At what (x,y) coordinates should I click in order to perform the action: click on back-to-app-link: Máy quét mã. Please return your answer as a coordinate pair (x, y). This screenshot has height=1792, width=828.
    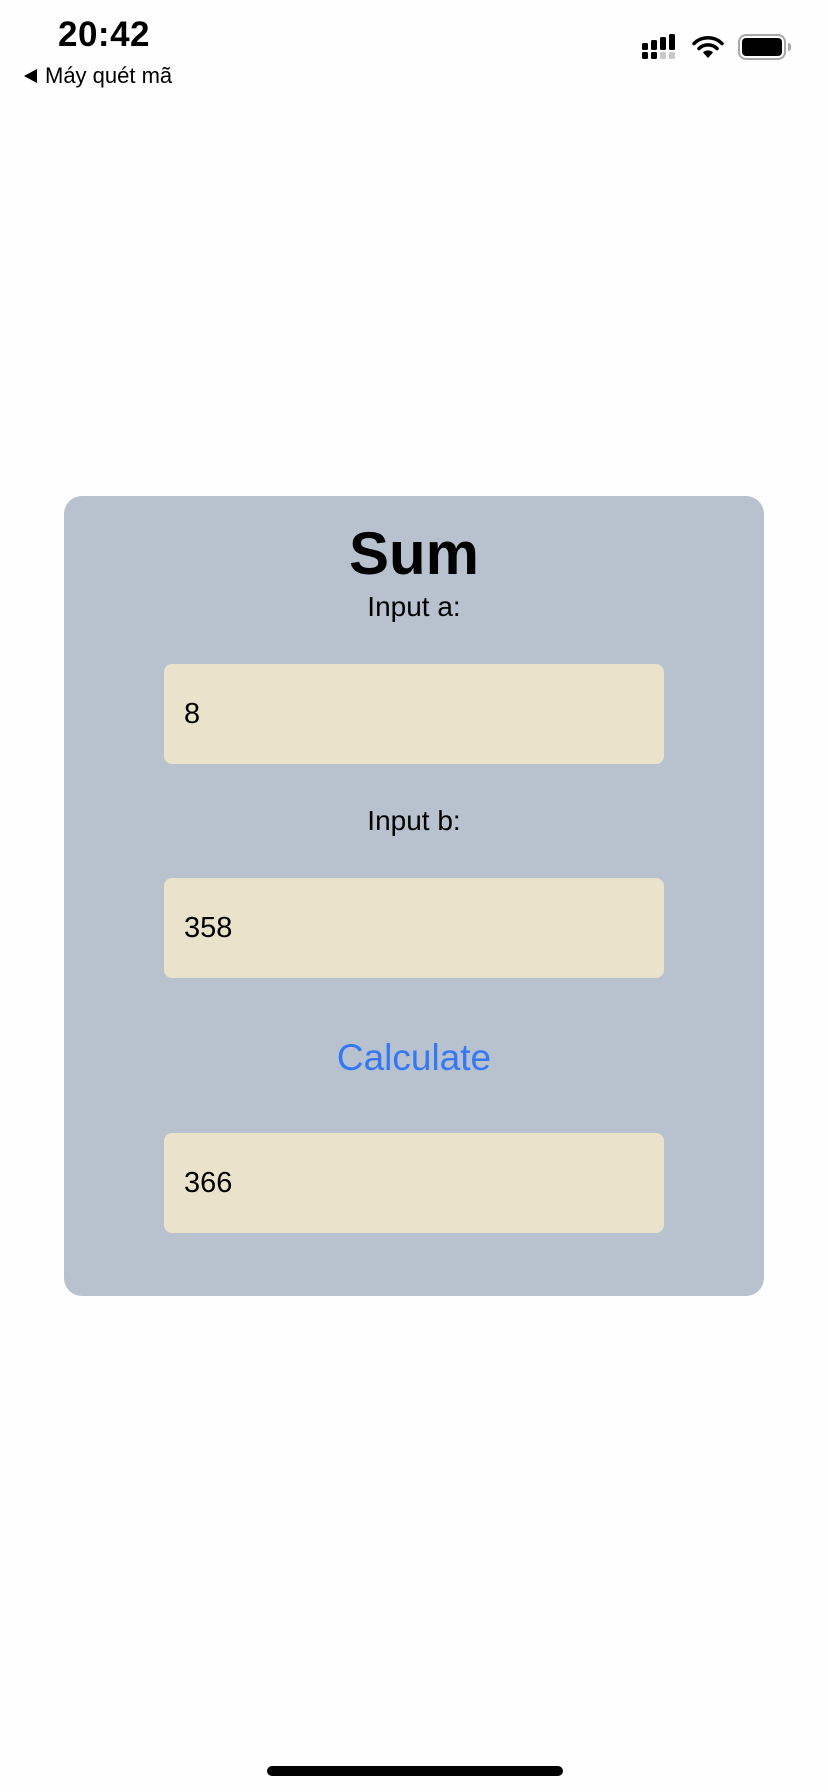
    Looking at the image, I should click on (98, 76).